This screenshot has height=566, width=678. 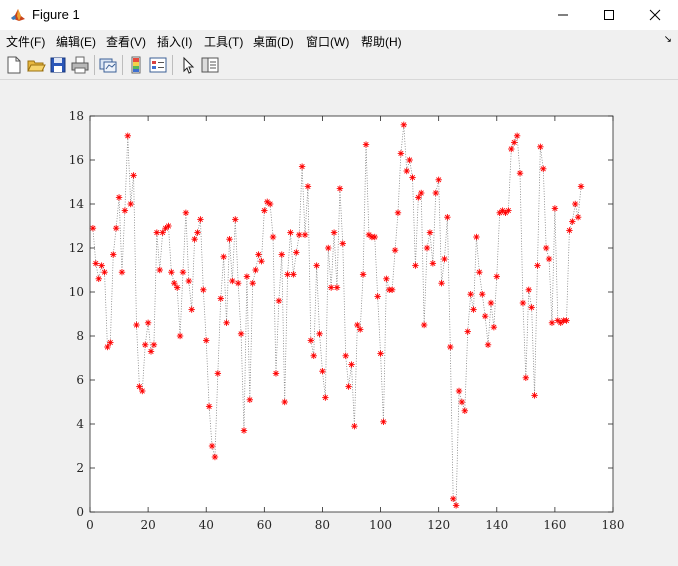 What do you see at coordinates (14, 65) in the screenshot?
I see `new-figure-icon` at bounding box center [14, 65].